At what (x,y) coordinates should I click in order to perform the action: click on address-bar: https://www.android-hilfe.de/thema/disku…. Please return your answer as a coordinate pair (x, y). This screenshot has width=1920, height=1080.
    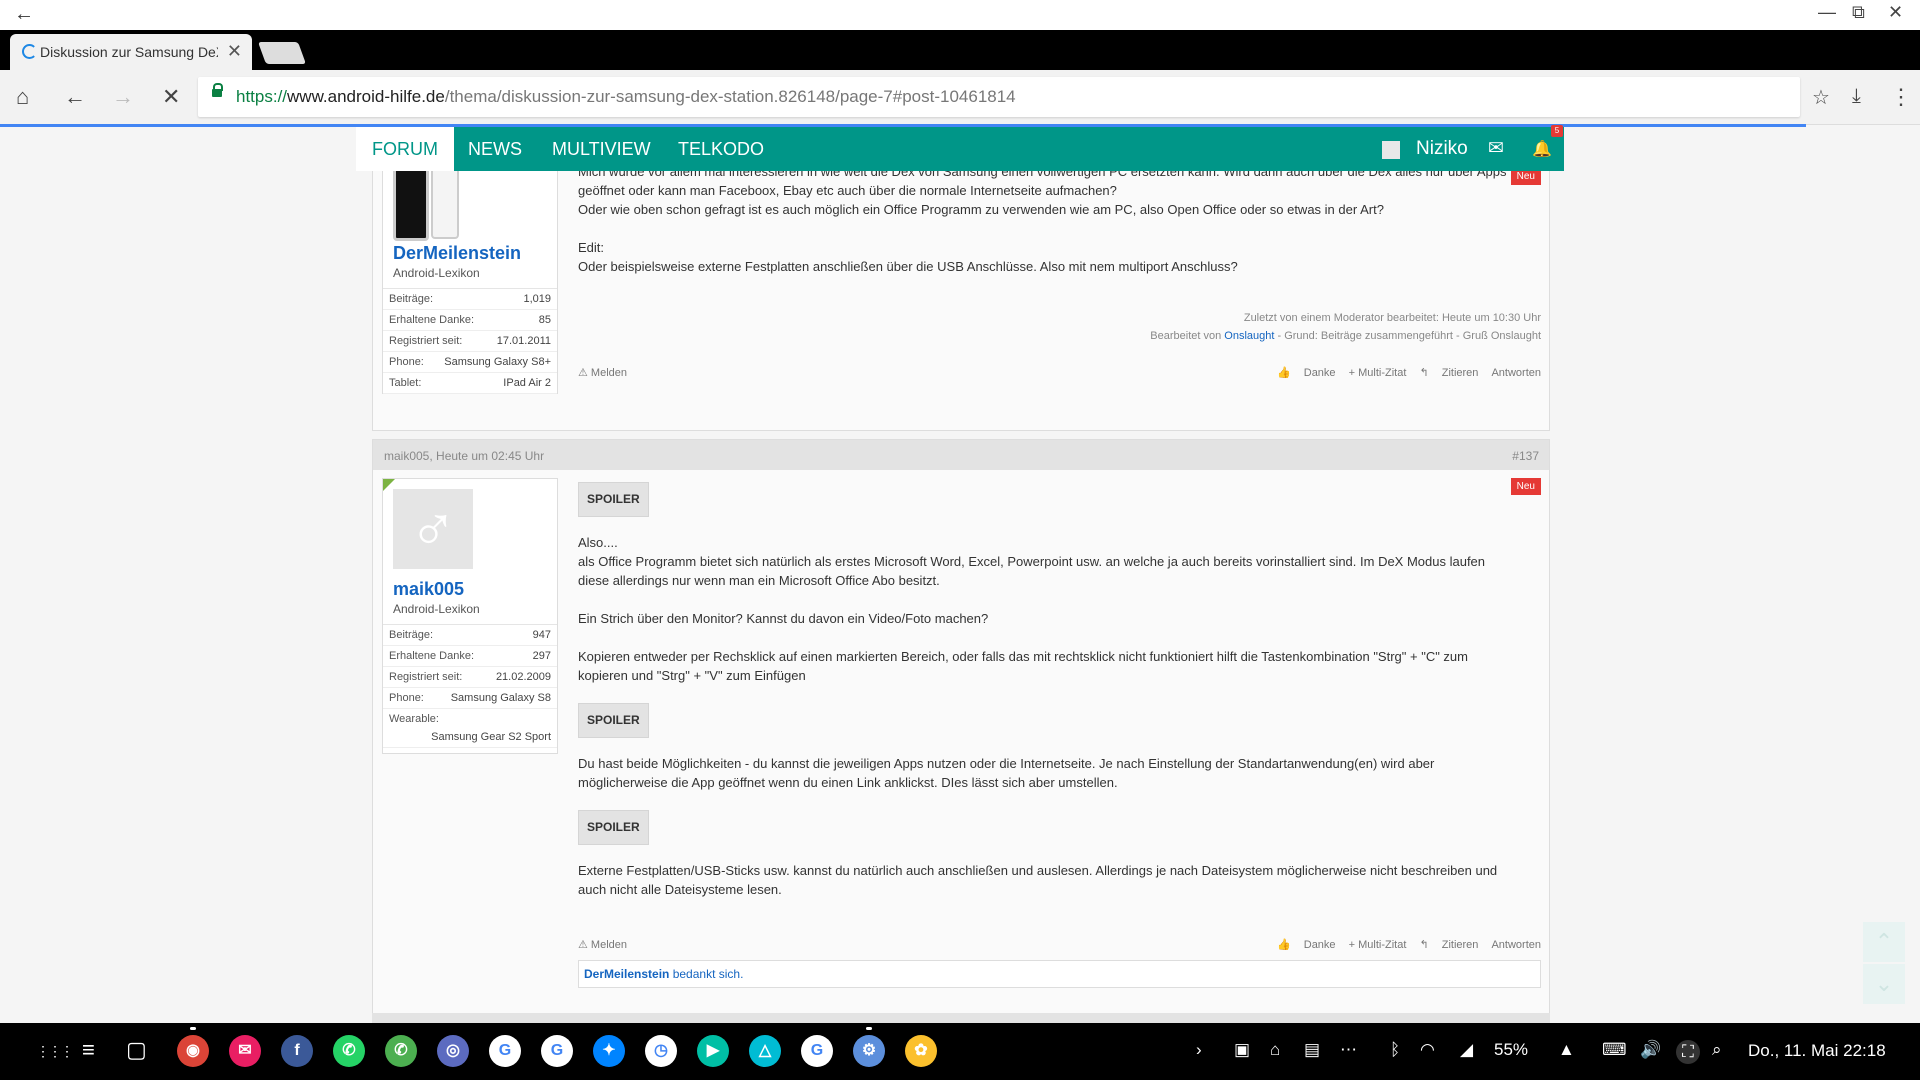
    Looking at the image, I should click on (1029, 97).